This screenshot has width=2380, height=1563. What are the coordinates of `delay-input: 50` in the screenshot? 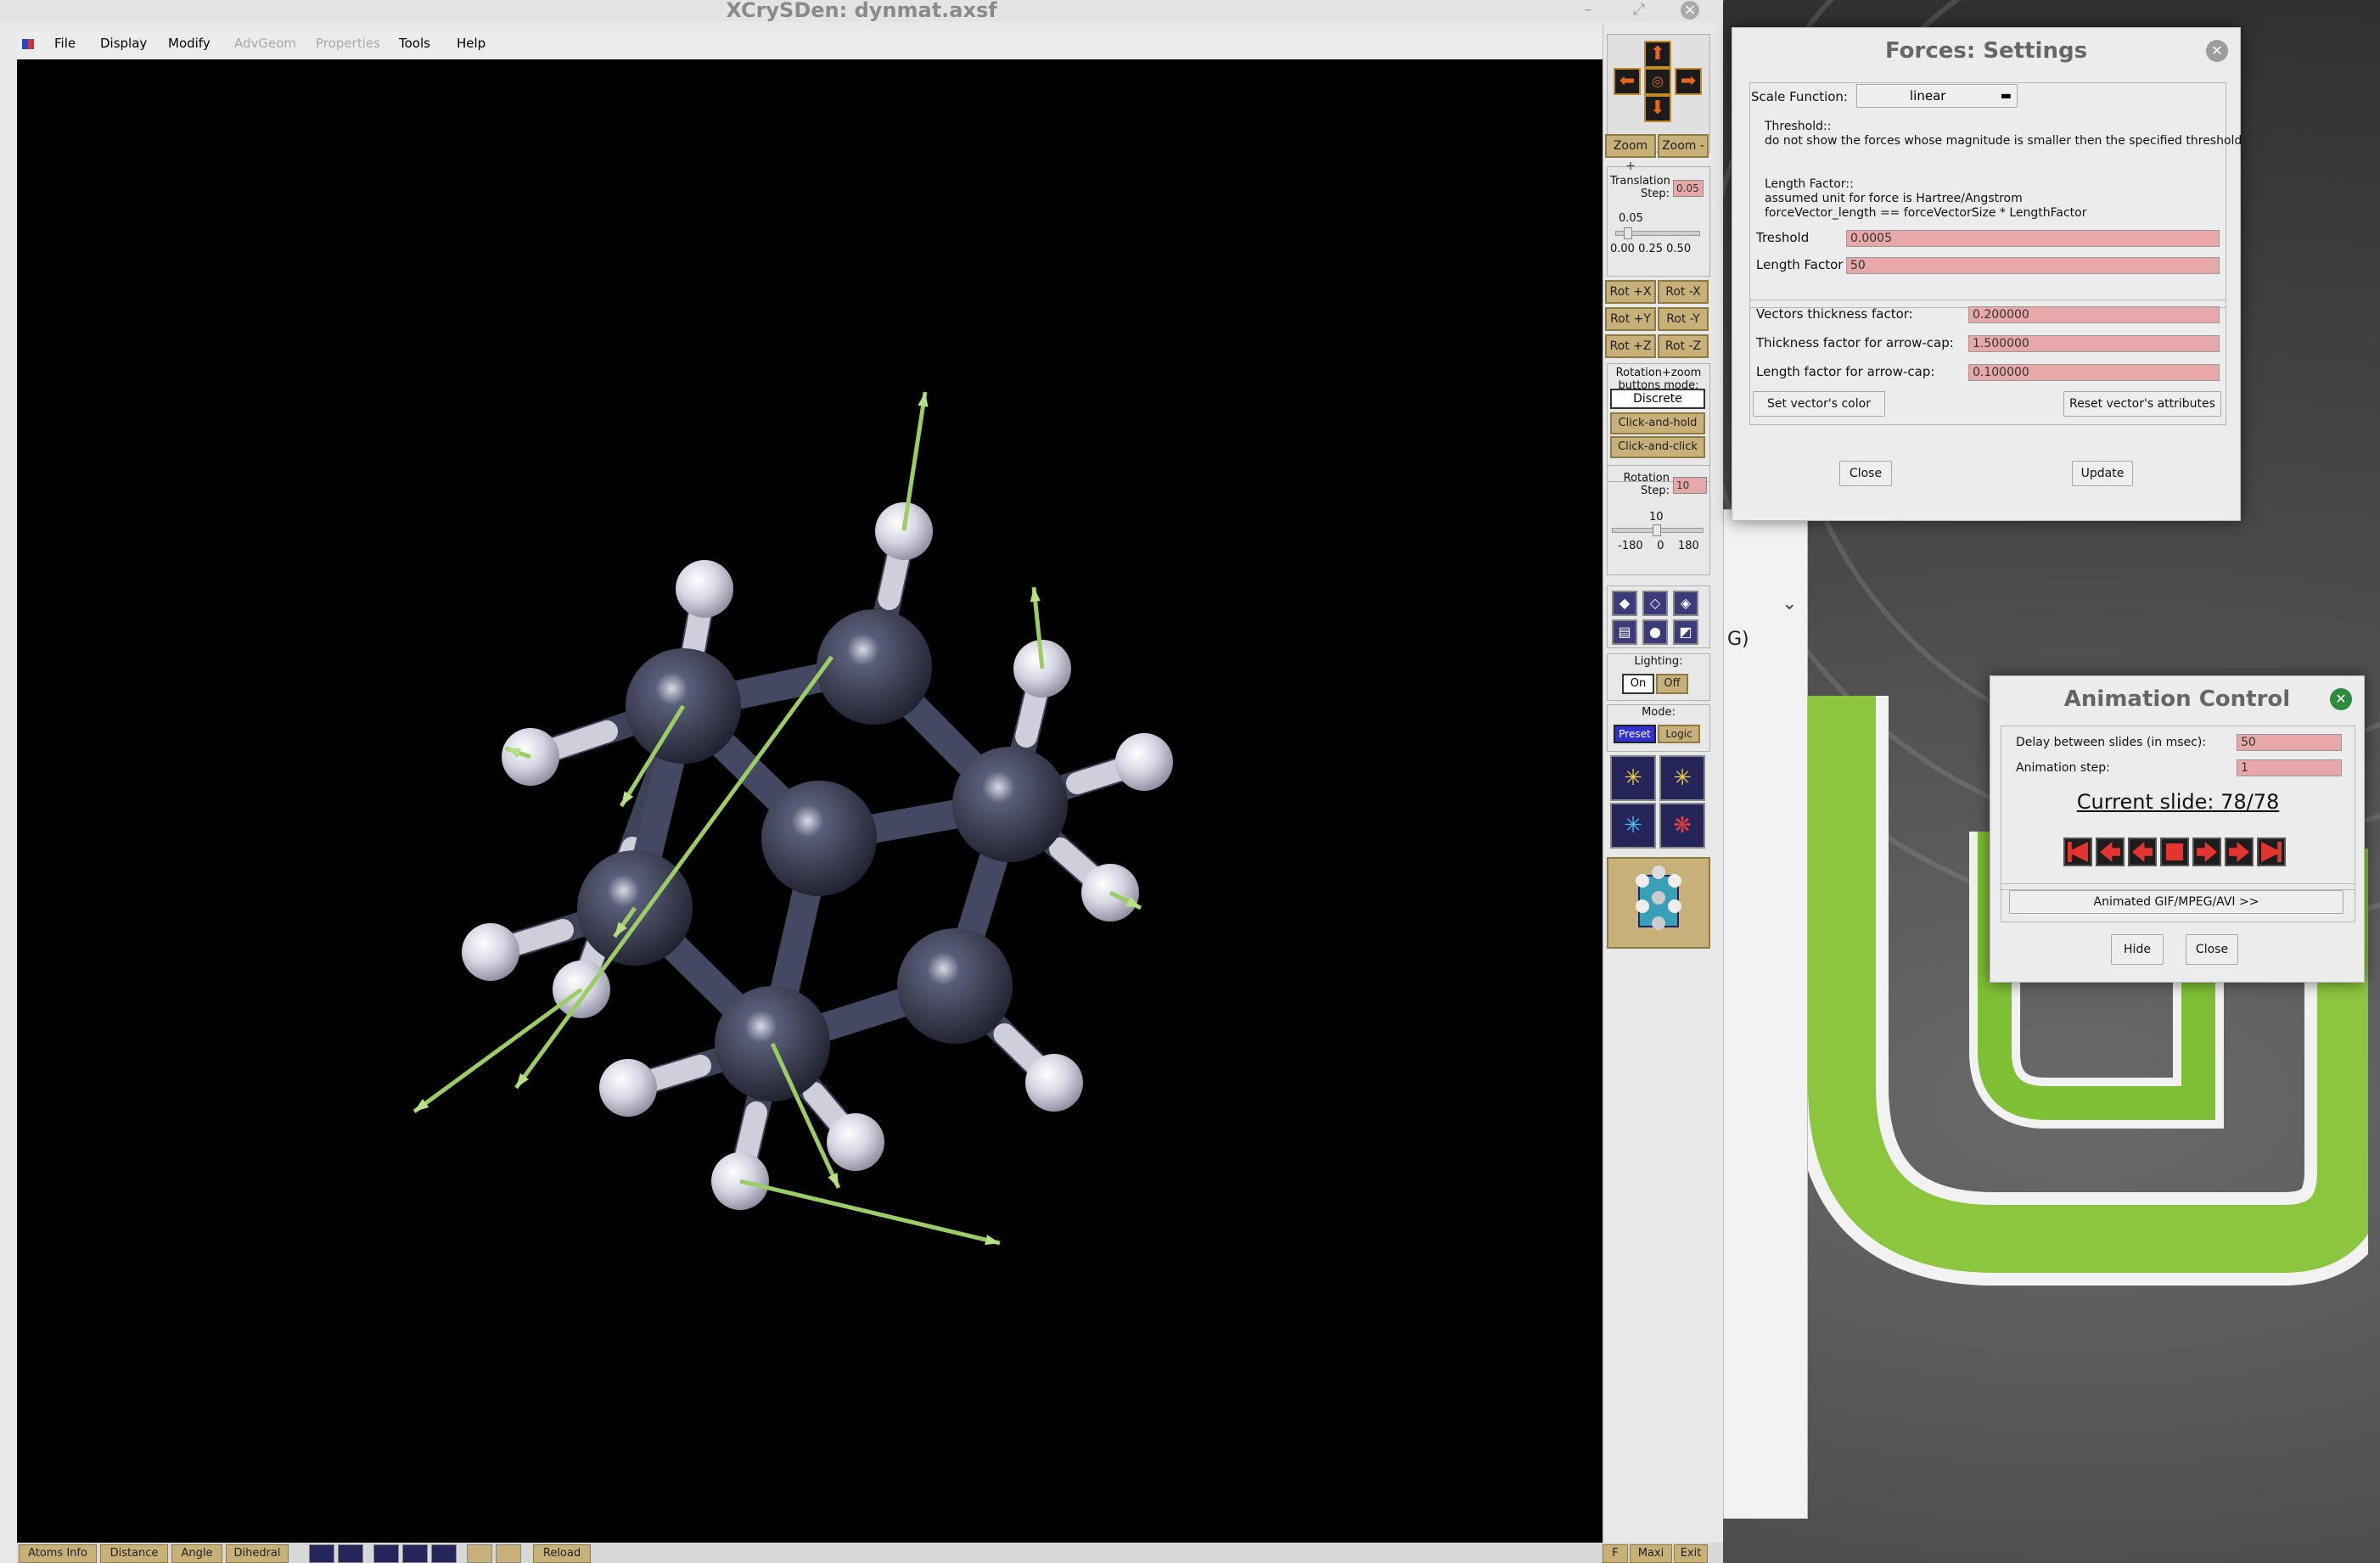 It's located at (2289, 743).